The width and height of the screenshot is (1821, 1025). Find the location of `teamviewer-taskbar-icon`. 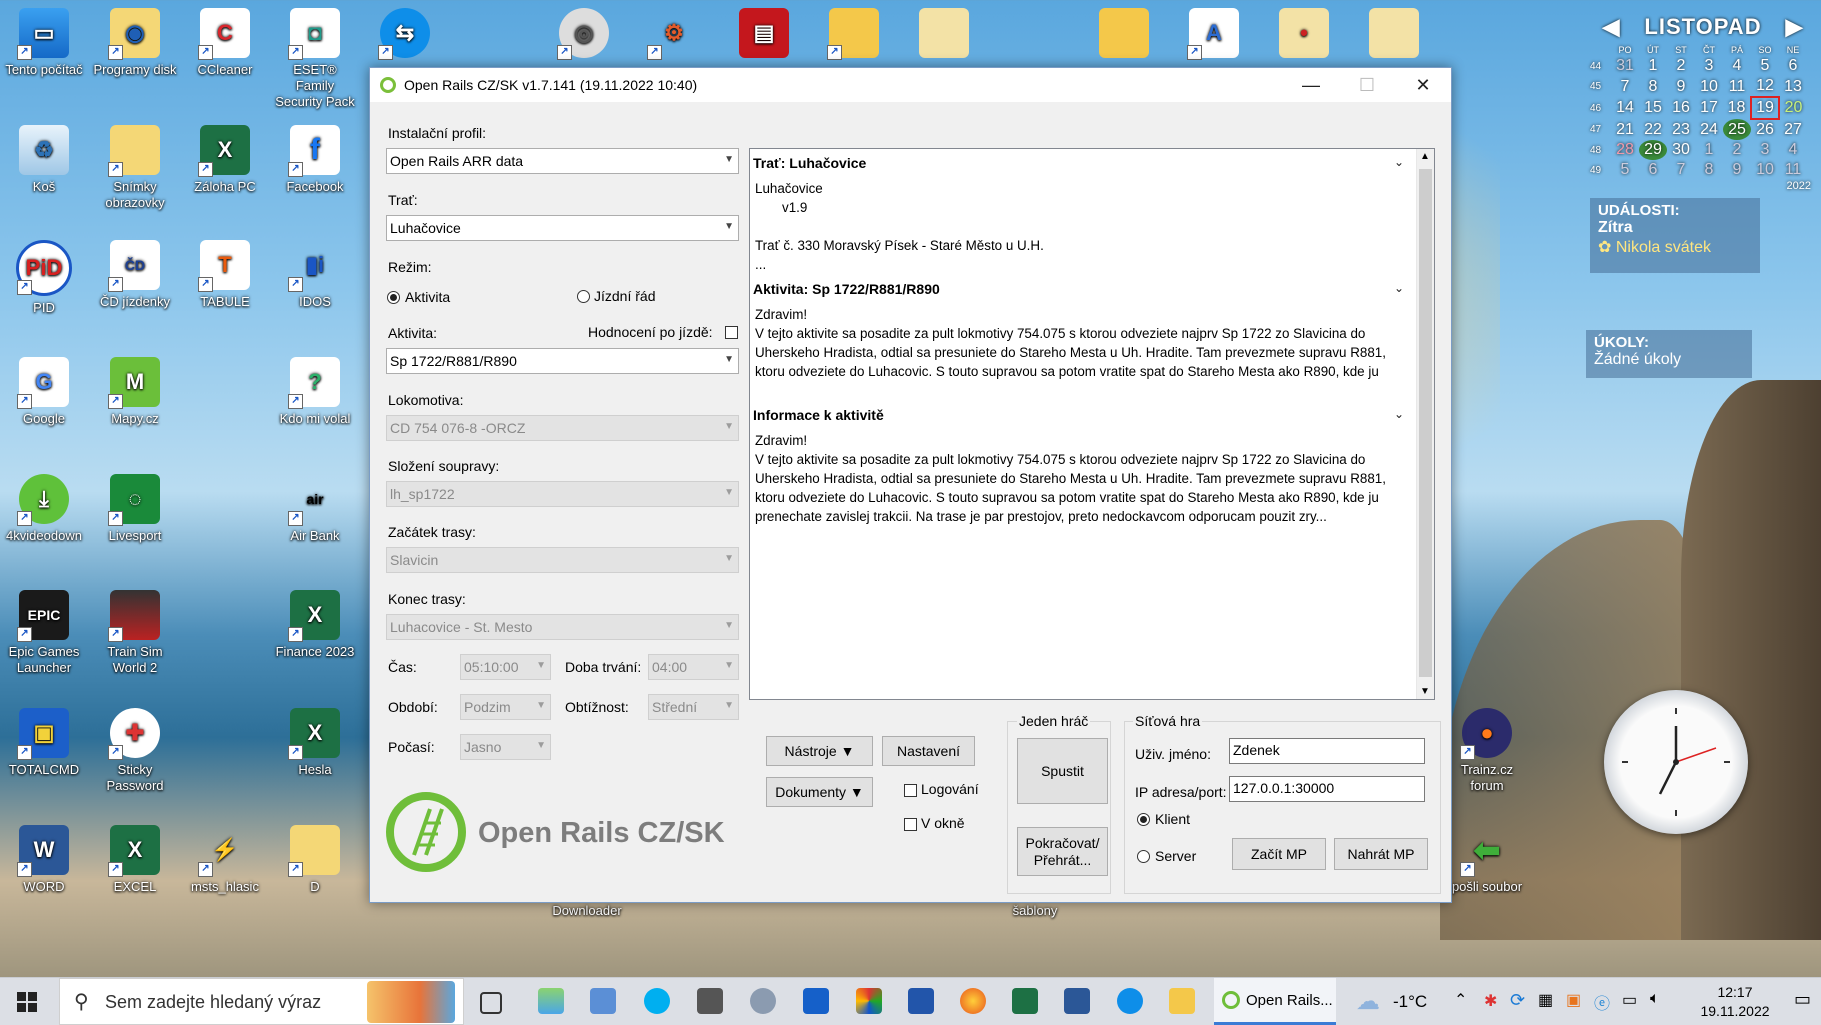

teamviewer-taskbar-icon is located at coordinates (1130, 1001).